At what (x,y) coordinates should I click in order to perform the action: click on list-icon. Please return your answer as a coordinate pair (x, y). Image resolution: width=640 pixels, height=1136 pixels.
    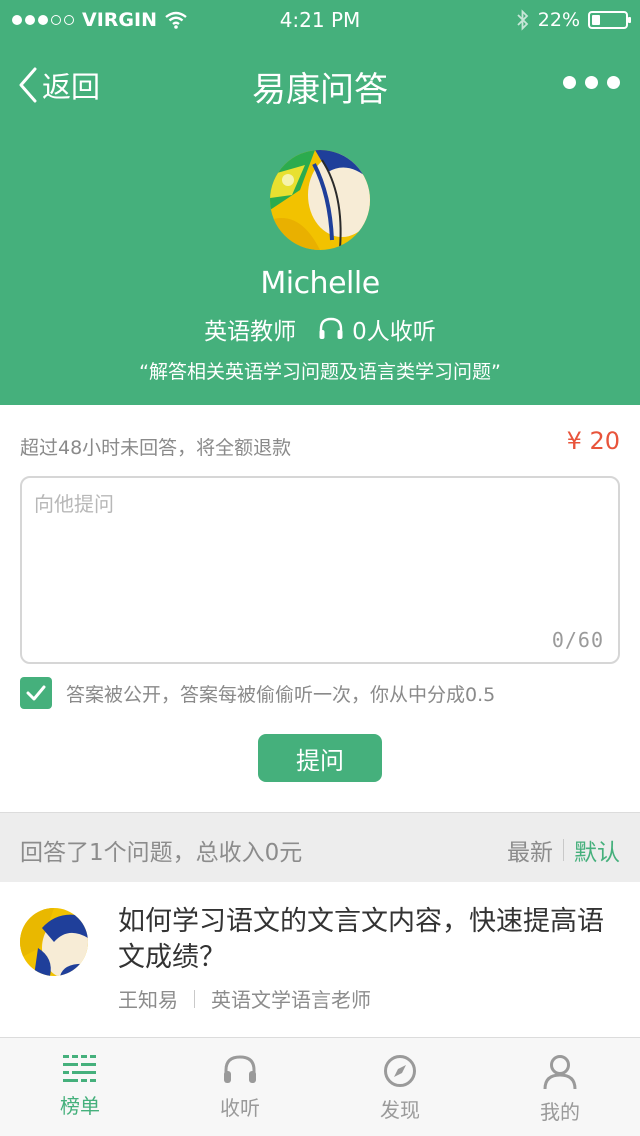
    Looking at the image, I should click on (79, 1068).